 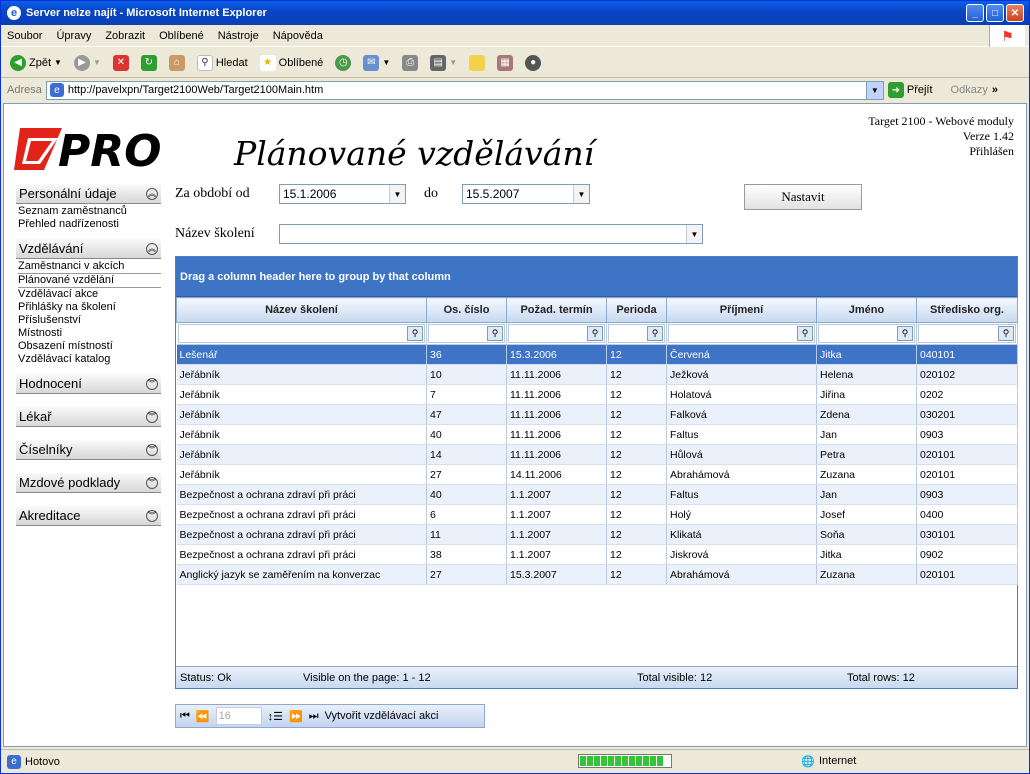 I want to click on back-button: ◀ Zpět ▼, so click(x=36, y=63).